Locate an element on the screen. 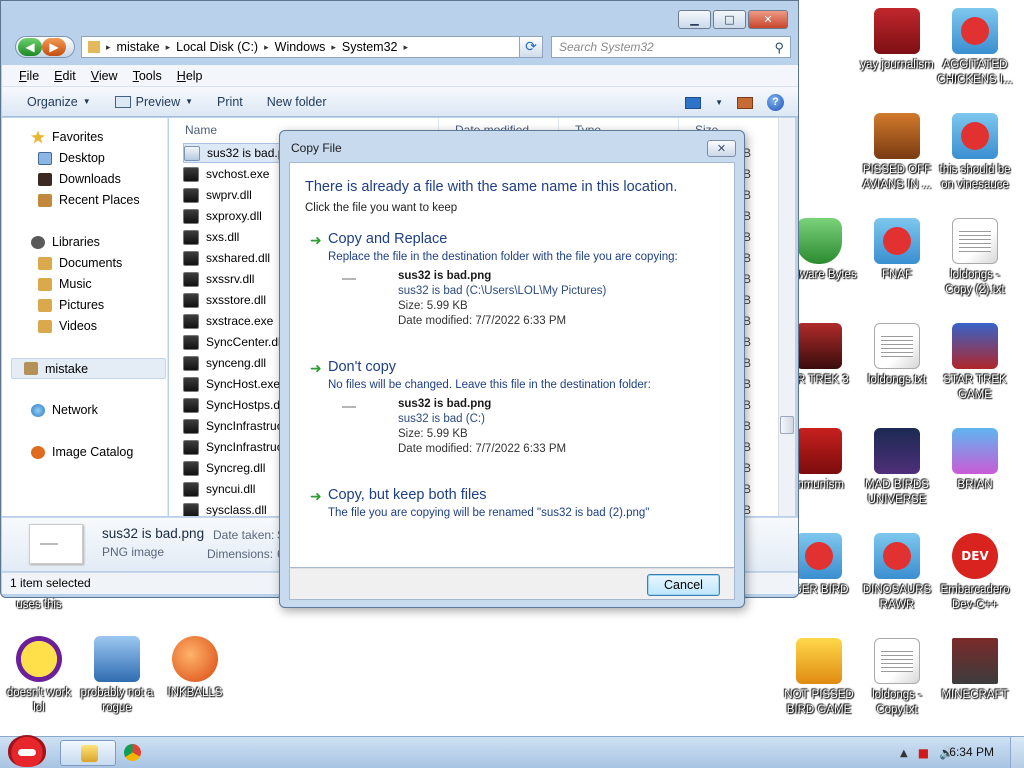 This screenshot has width=1024, height=768. sidebar-item-videos: Videos is located at coordinates (67, 326).